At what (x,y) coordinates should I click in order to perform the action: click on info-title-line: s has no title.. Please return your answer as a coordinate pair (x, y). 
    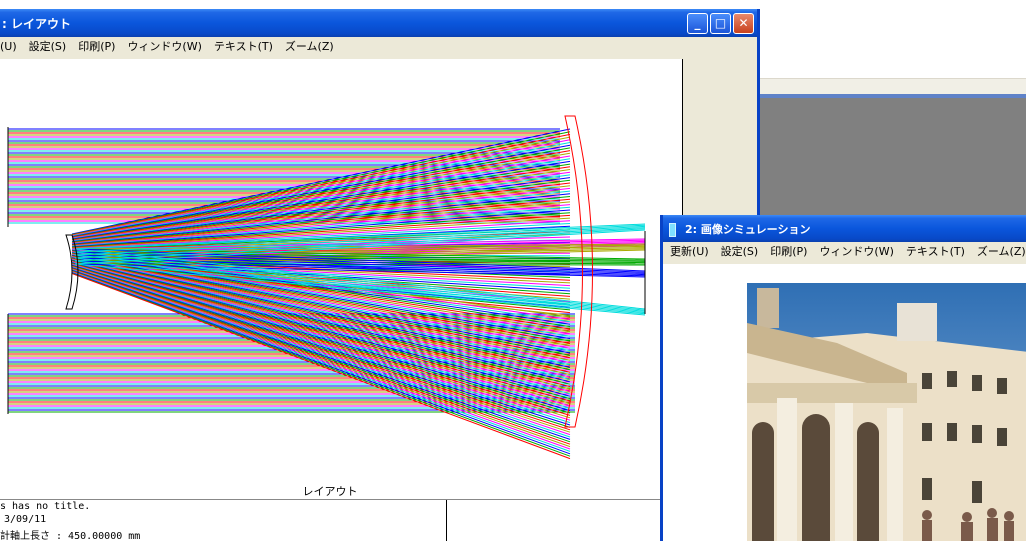
    Looking at the image, I should click on (45, 506).